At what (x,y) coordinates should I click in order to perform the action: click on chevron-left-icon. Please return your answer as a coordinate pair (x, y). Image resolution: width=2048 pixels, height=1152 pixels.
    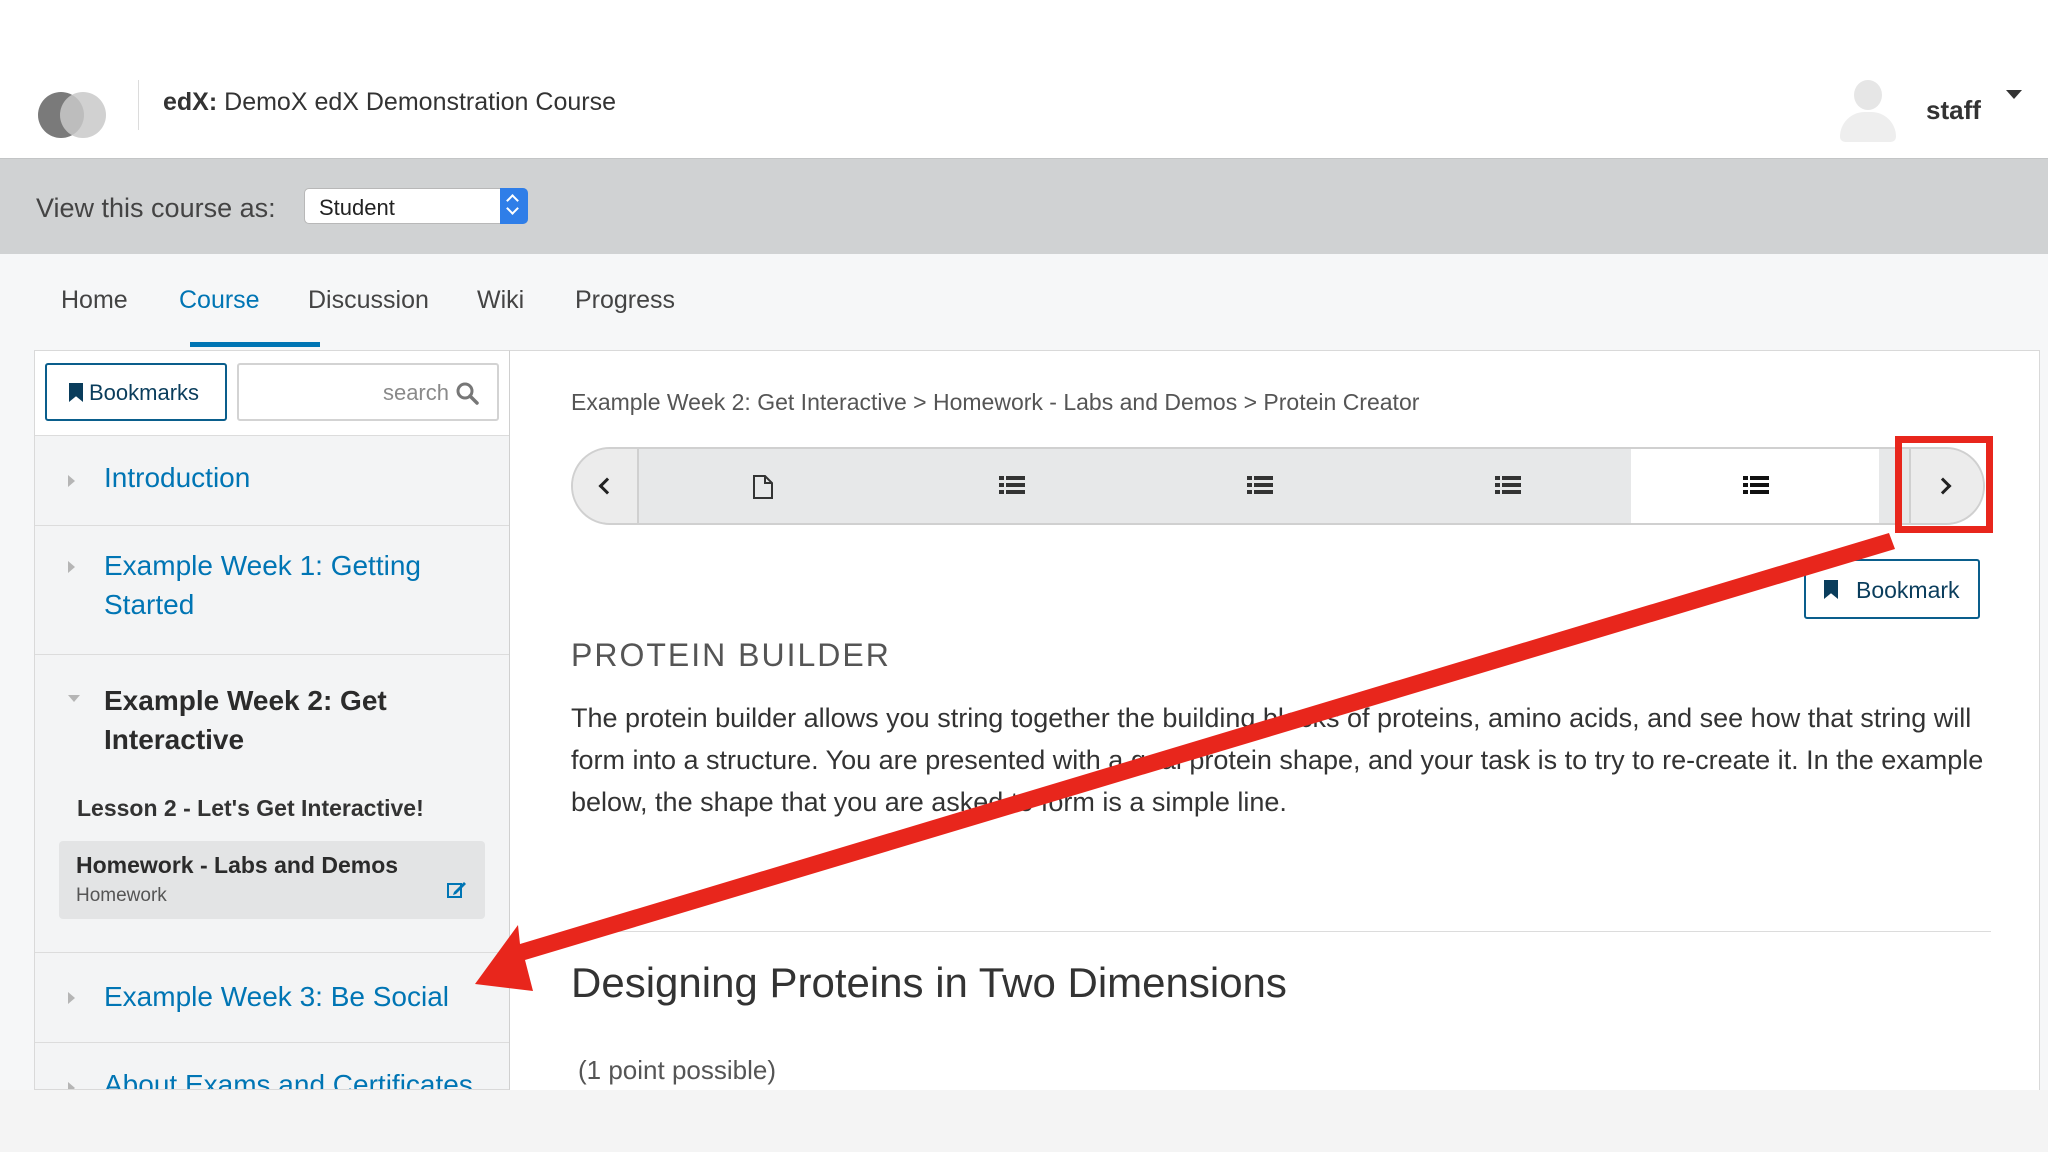
    Looking at the image, I should click on (607, 486).